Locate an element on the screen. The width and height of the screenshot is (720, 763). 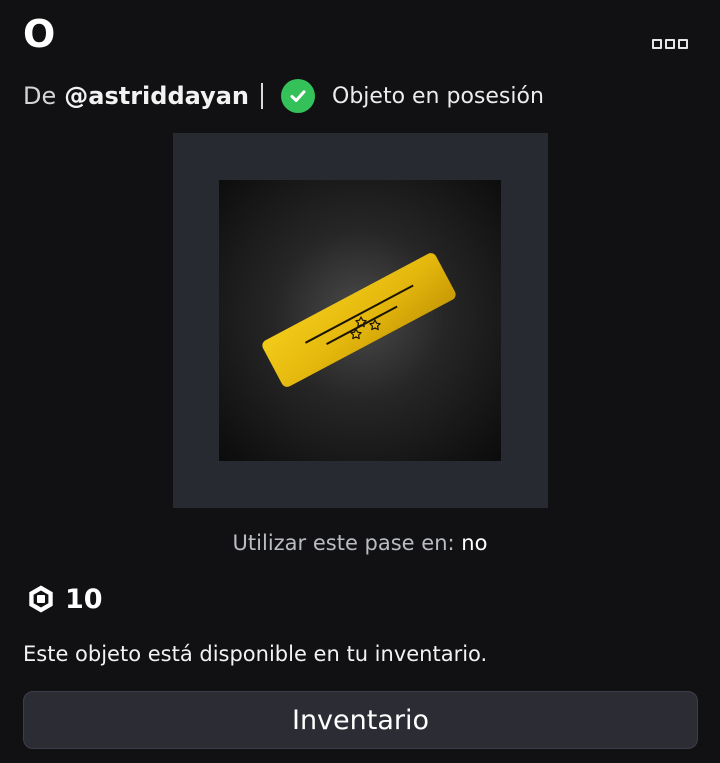
creator-row: De @astriddayan Objeto en posesión is located at coordinates (283, 96).